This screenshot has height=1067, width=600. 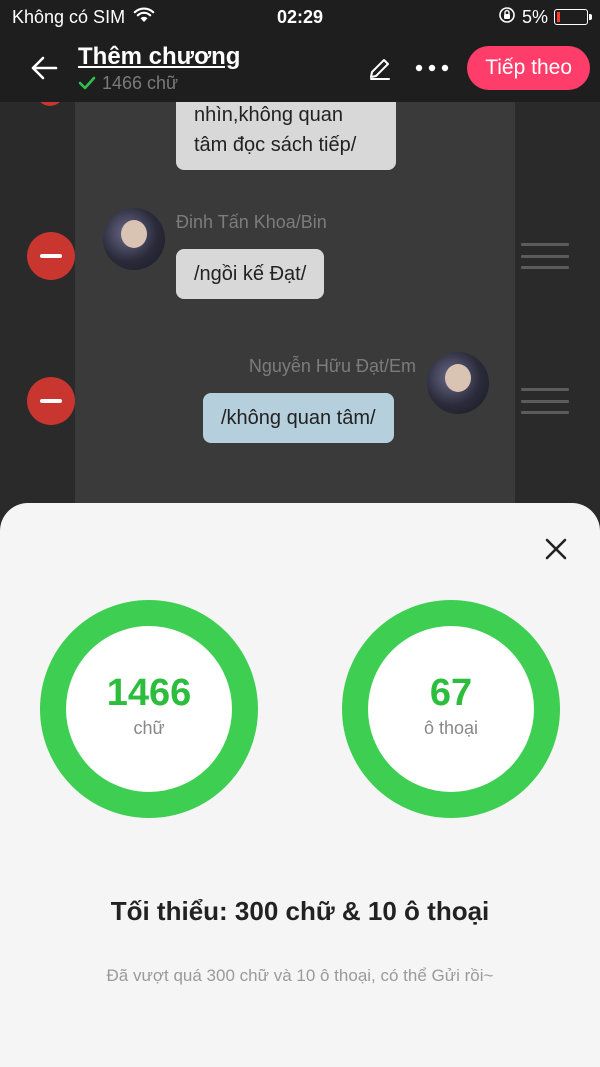 I want to click on word-count-row: 1466 chữ, so click(x=159, y=83).